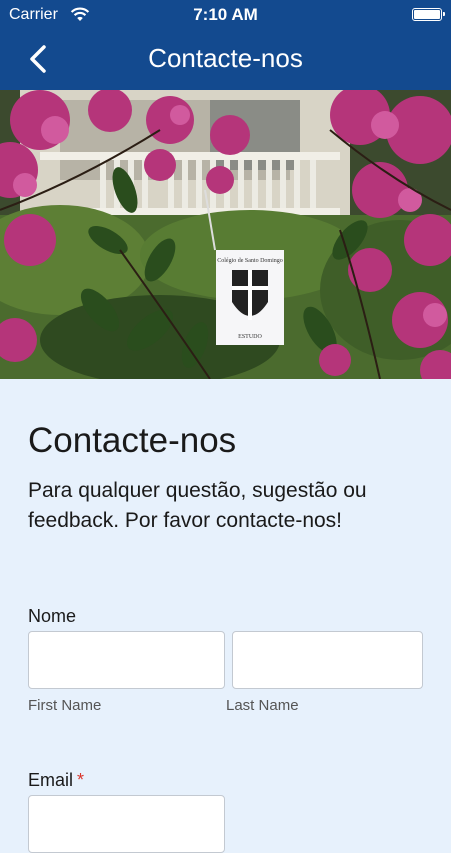 This screenshot has height=853, width=451. I want to click on email-label-row: Email *, so click(56, 780).